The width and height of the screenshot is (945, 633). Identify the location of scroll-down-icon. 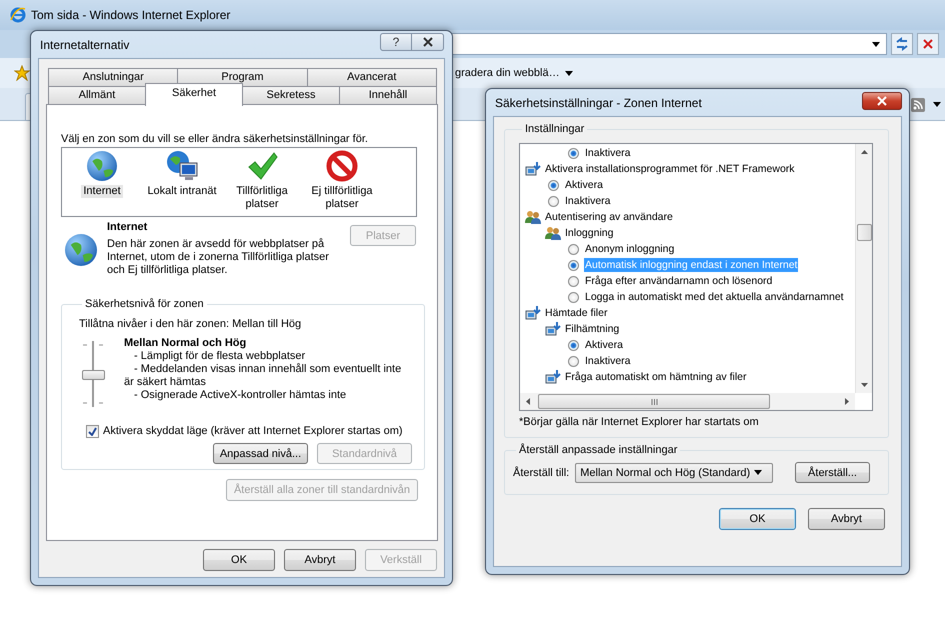
(864, 385).